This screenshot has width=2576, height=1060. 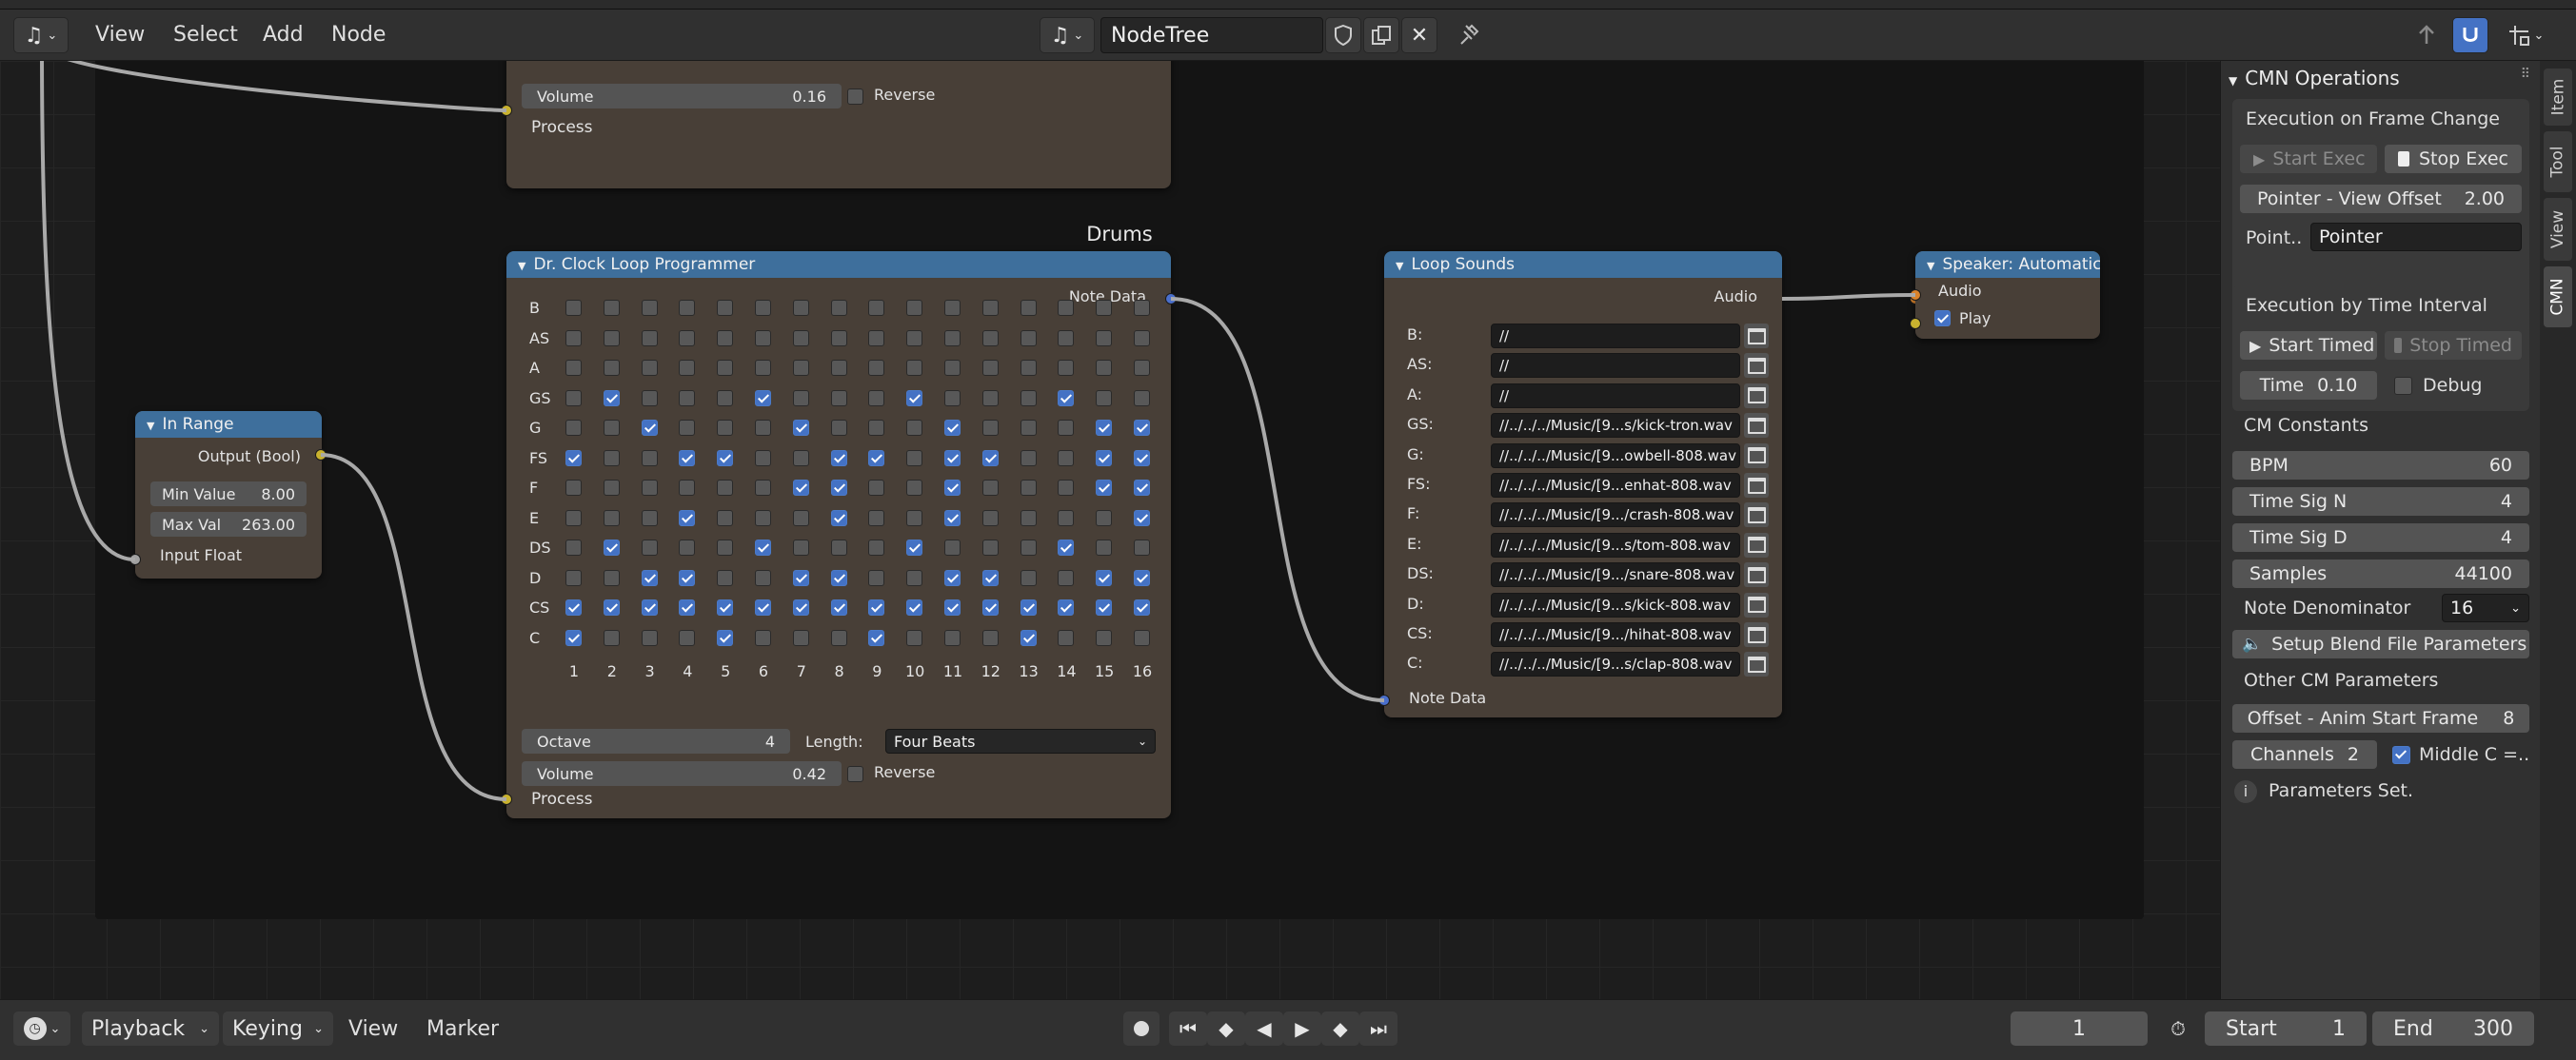 What do you see at coordinates (1615, 545) in the screenshot?
I see `sound-path-field: //../../../Music/[9...s/tom-808.wav` at bounding box center [1615, 545].